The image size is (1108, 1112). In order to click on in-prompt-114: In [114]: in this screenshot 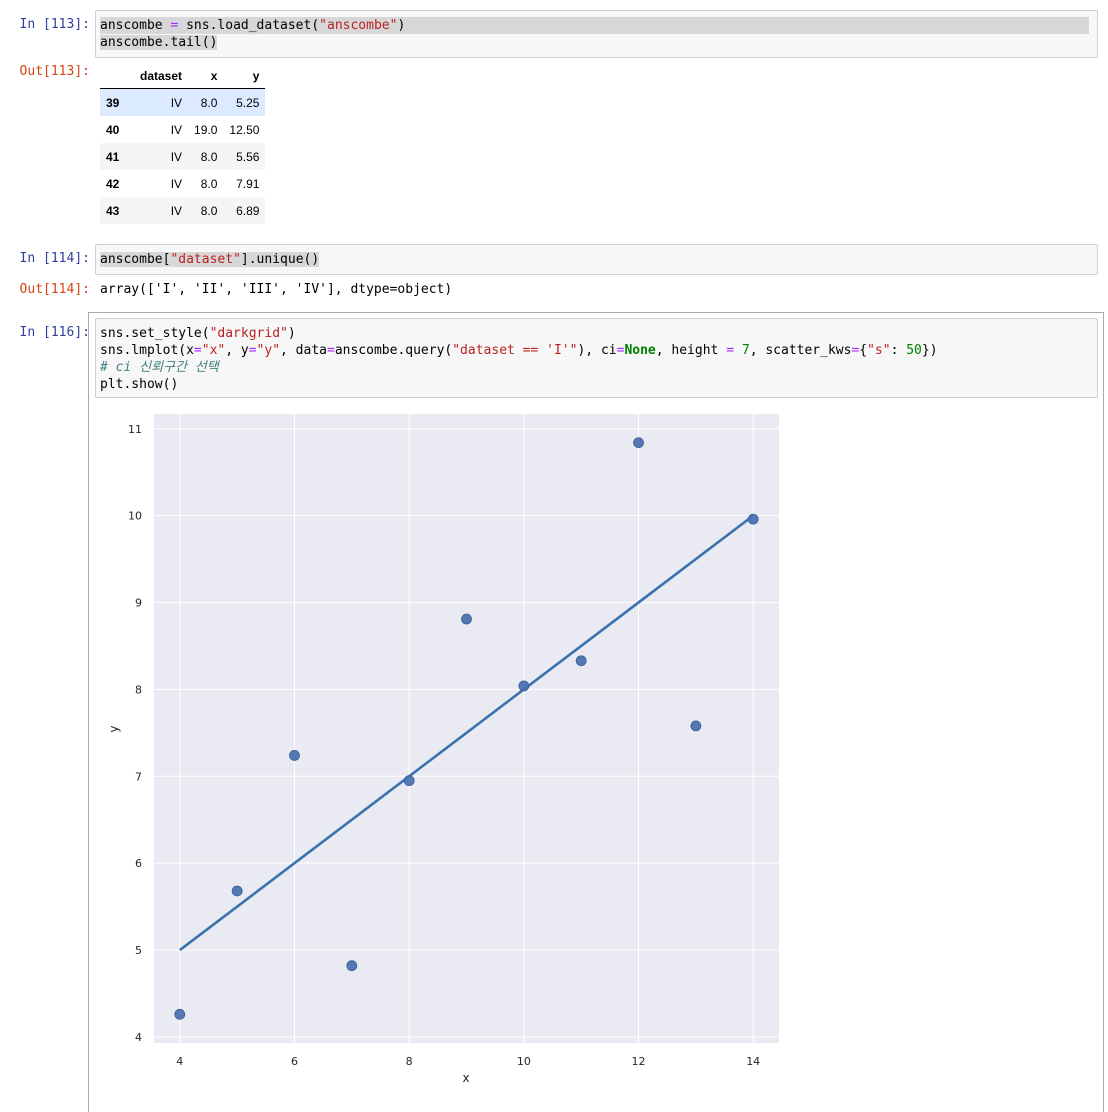, I will do `click(54, 258)`.